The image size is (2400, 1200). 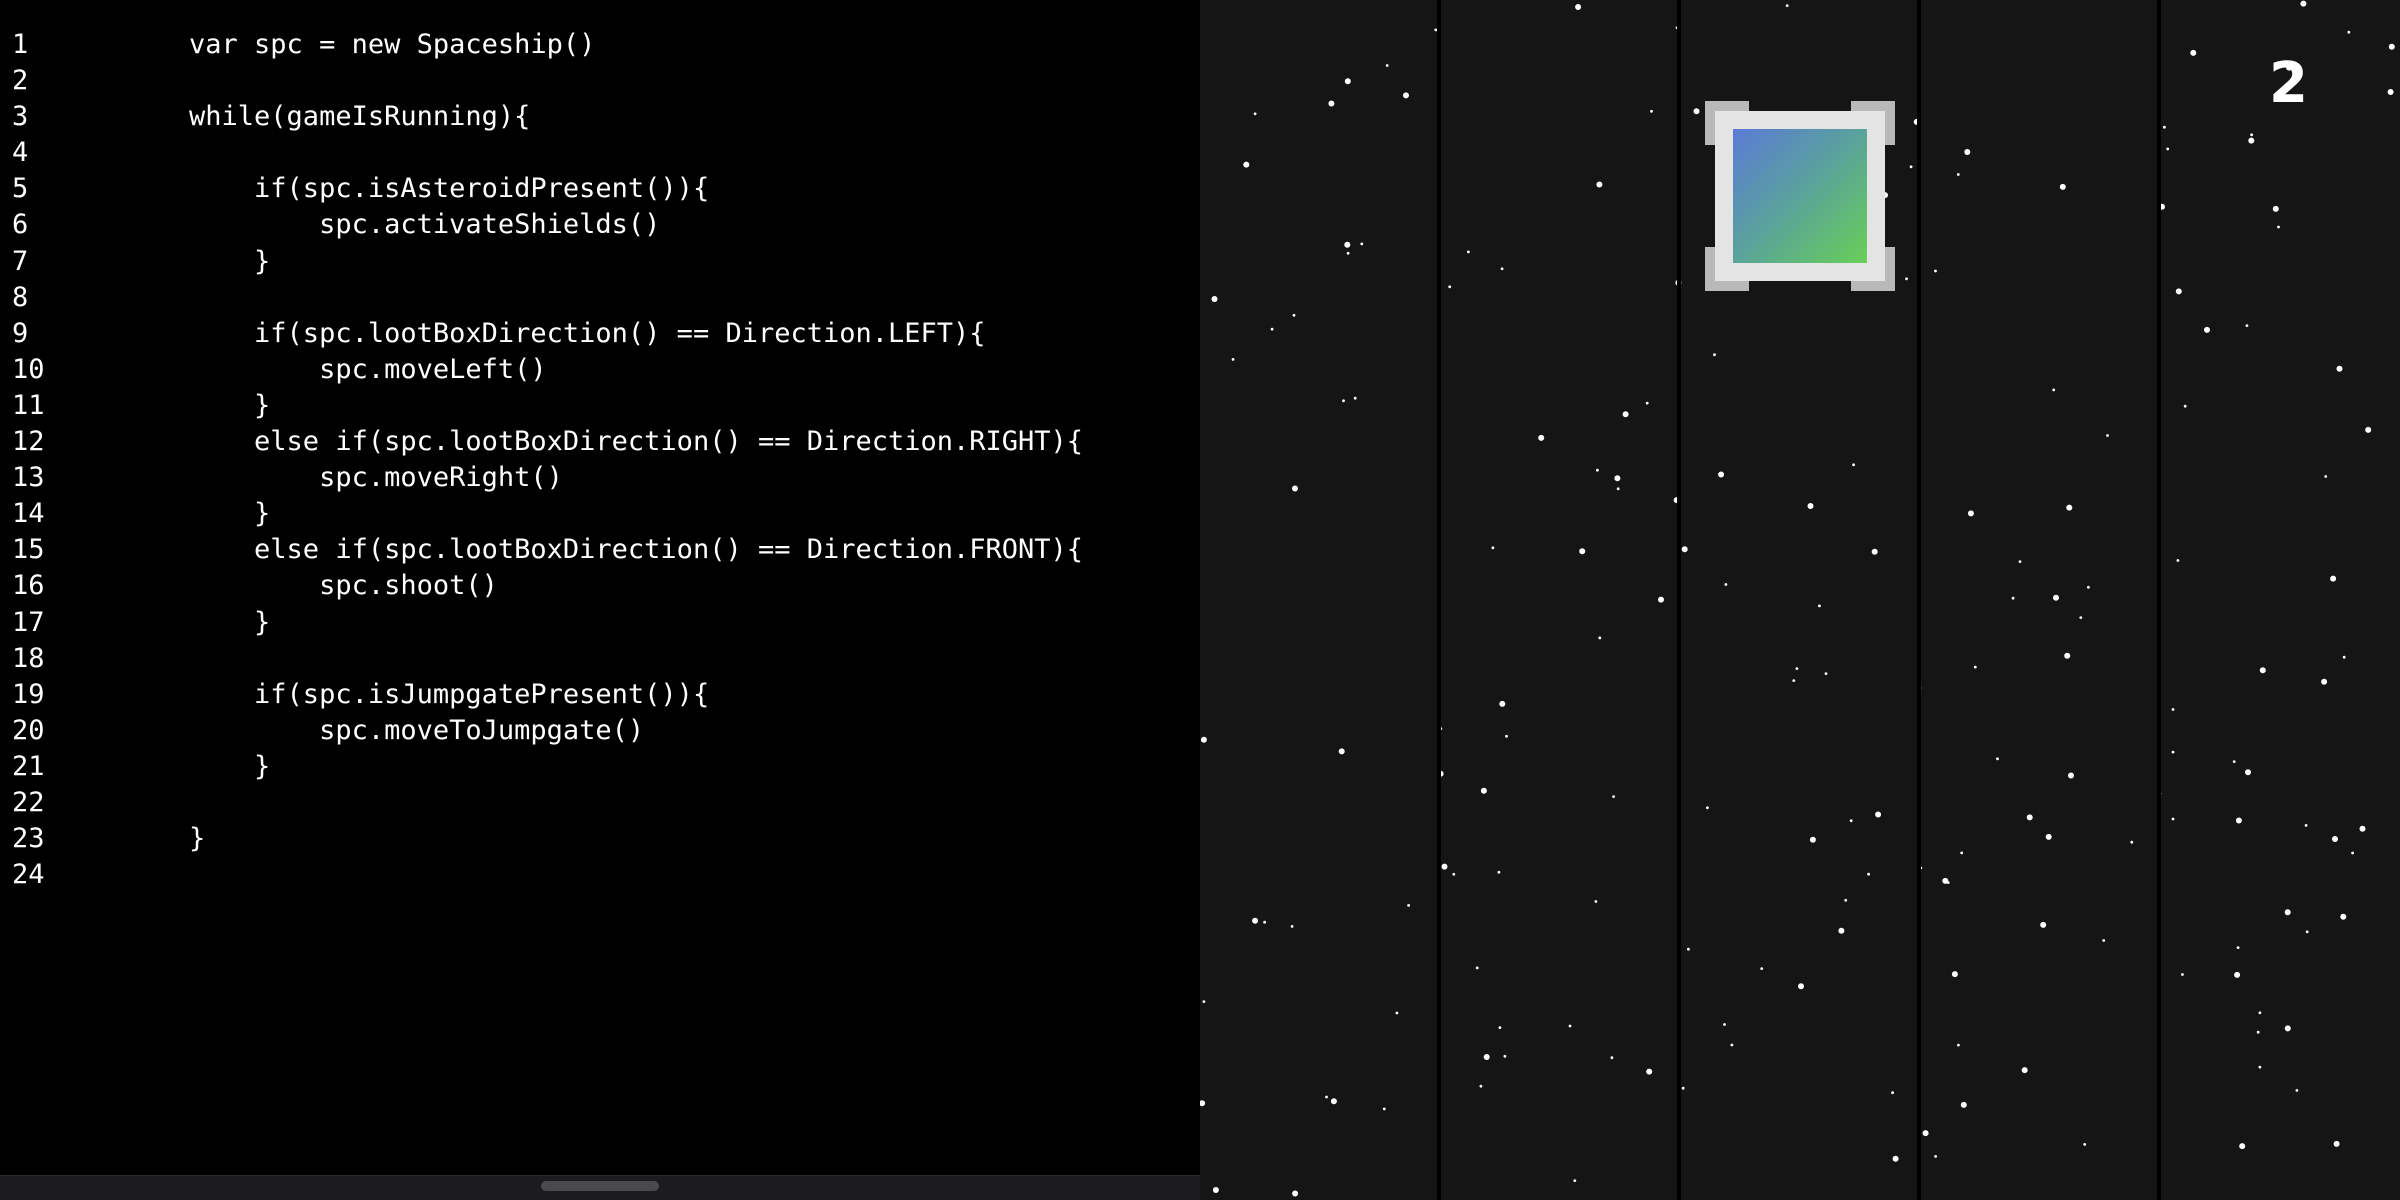 I want to click on code-line: 3 while(gameIsRunning){, so click(x=541, y=117).